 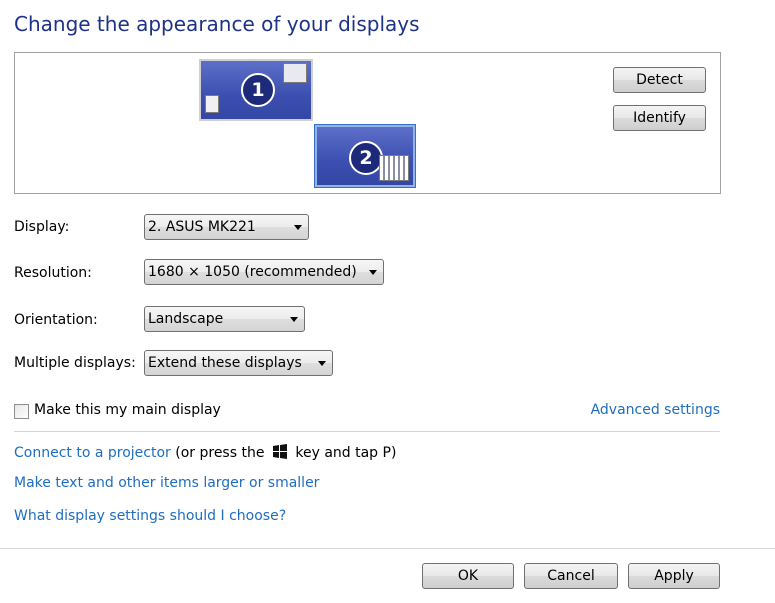 I want to click on display-label: Display:, so click(x=42, y=227).